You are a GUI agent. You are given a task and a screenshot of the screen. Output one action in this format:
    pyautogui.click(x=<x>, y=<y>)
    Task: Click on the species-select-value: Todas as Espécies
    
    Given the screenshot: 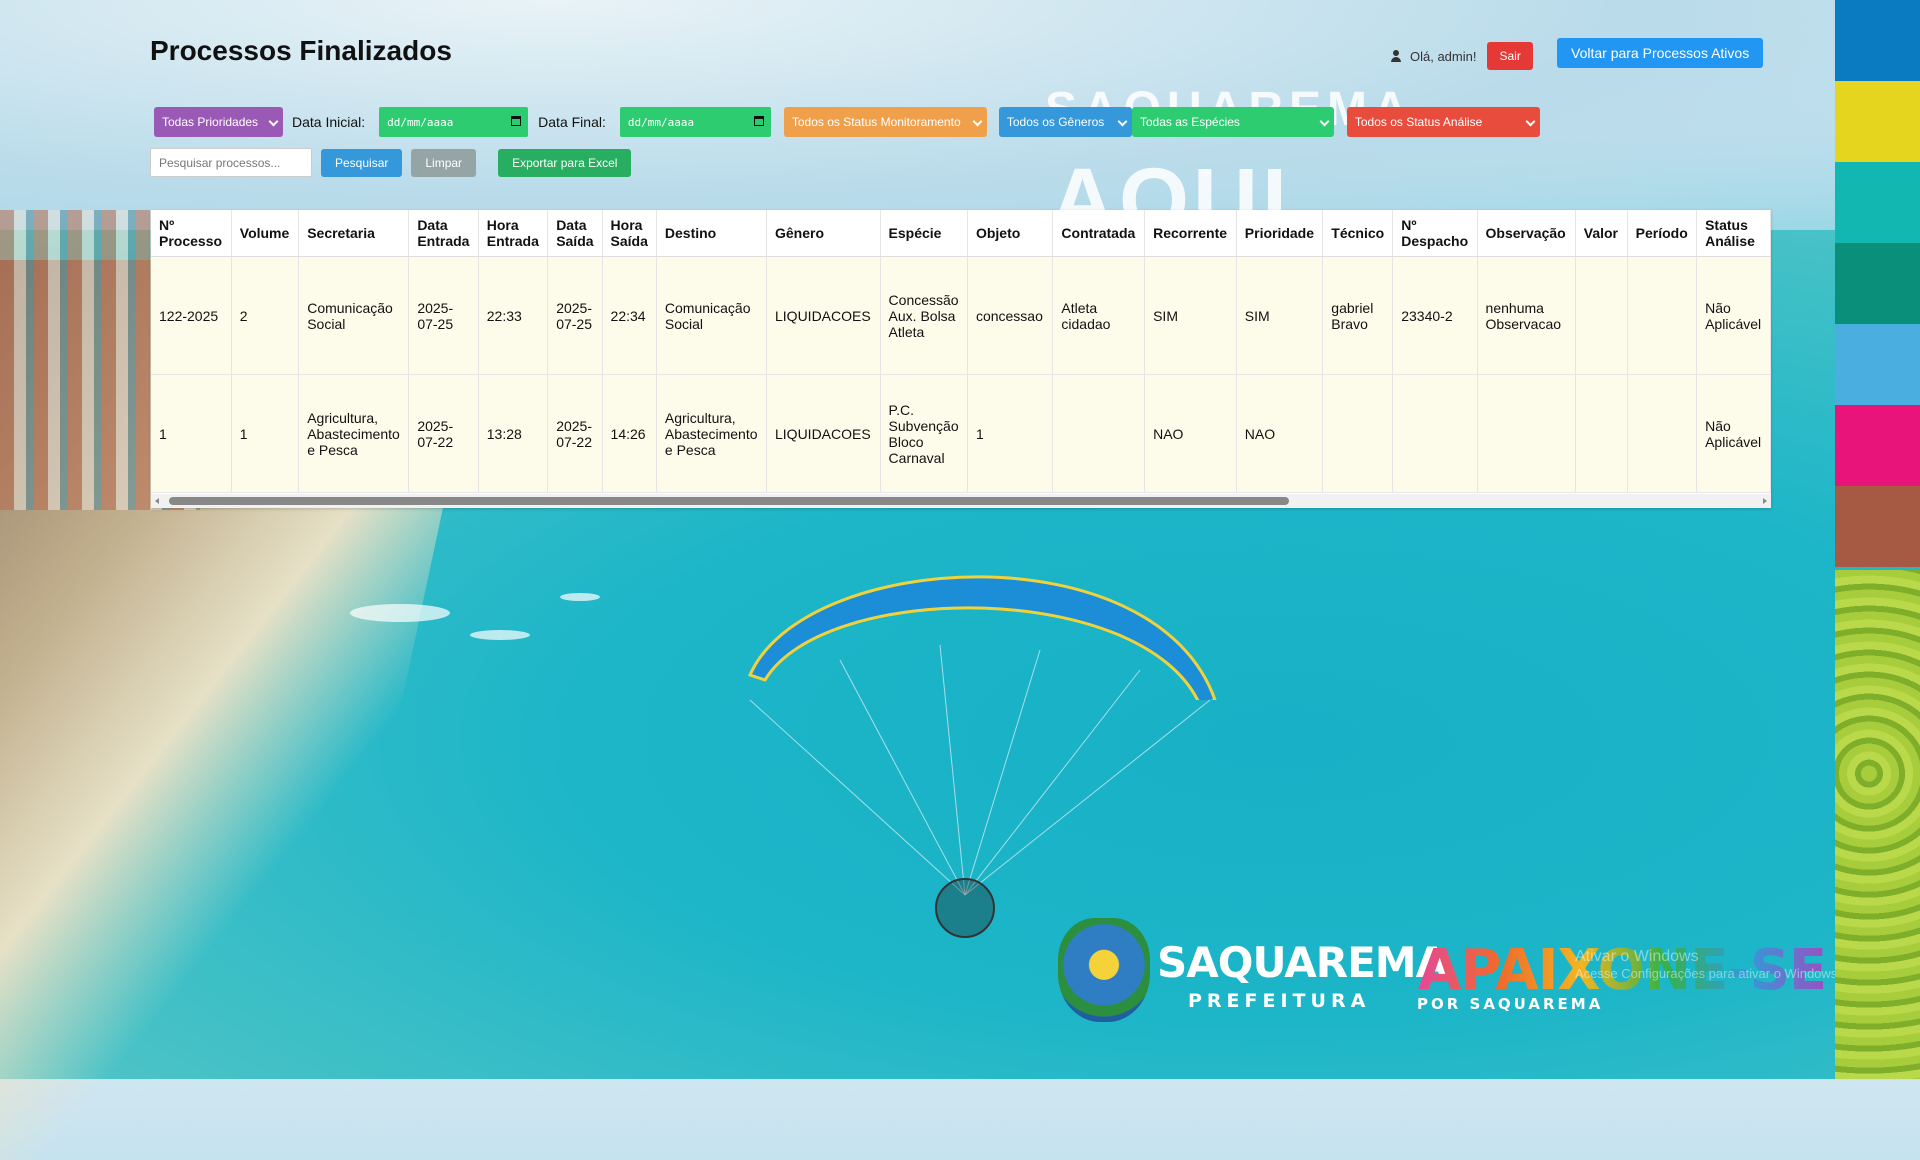 What is the action you would take?
    pyautogui.click(x=1189, y=122)
    